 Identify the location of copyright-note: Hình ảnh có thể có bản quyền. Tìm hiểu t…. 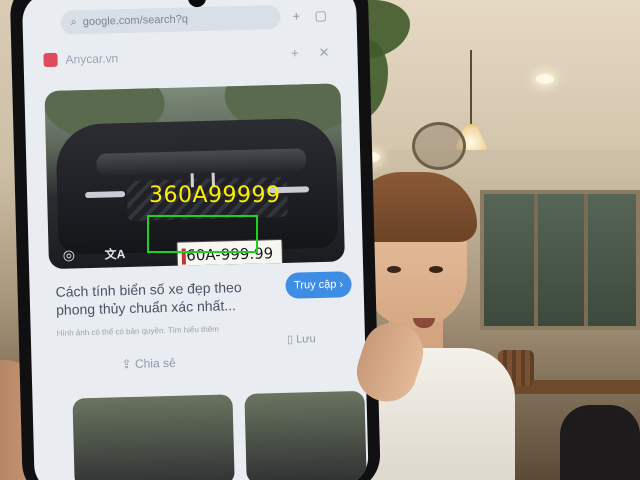
(137, 331).